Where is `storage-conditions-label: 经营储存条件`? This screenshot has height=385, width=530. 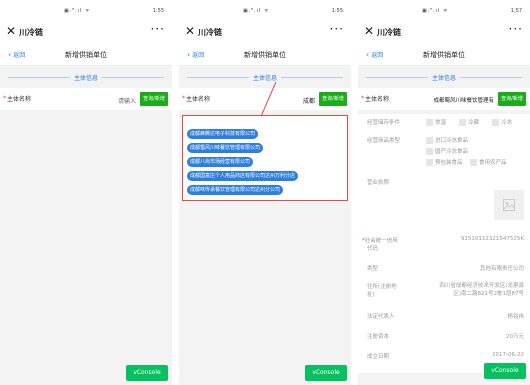
storage-conditions-label: 经营储存条件 is located at coordinates (384, 123).